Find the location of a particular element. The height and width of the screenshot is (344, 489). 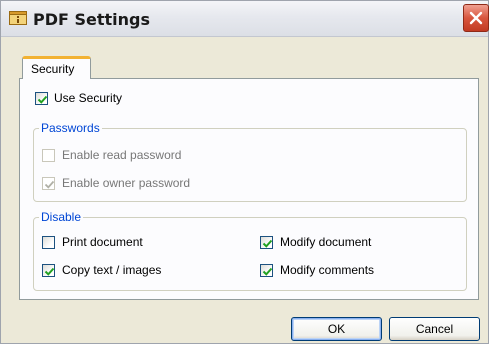

modify-comments-label: Modify comments is located at coordinates (327, 270).